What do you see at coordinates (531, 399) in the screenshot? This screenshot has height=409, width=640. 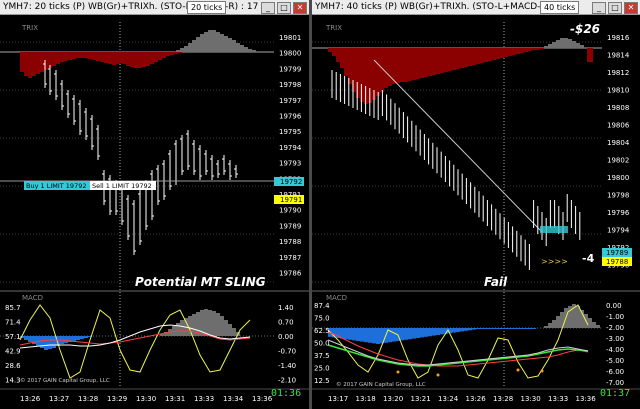 I see `time-tick-label: 13:30` at bounding box center [531, 399].